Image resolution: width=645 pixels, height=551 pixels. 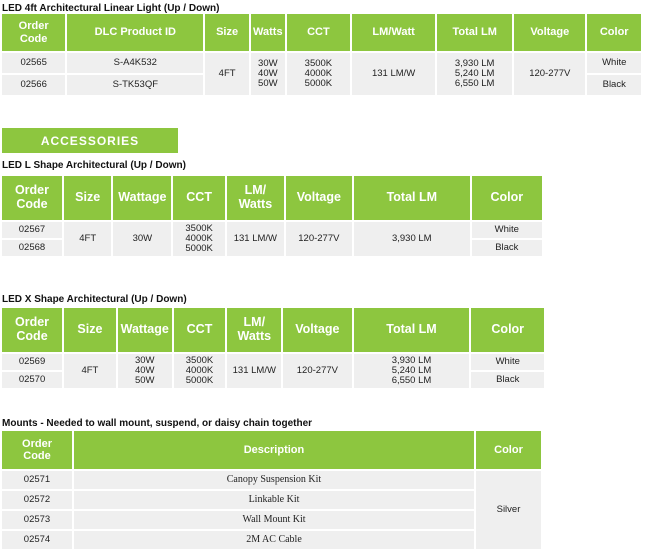 I want to click on table-row: 02573 Wall Mount Kit, so click(x=271, y=520).